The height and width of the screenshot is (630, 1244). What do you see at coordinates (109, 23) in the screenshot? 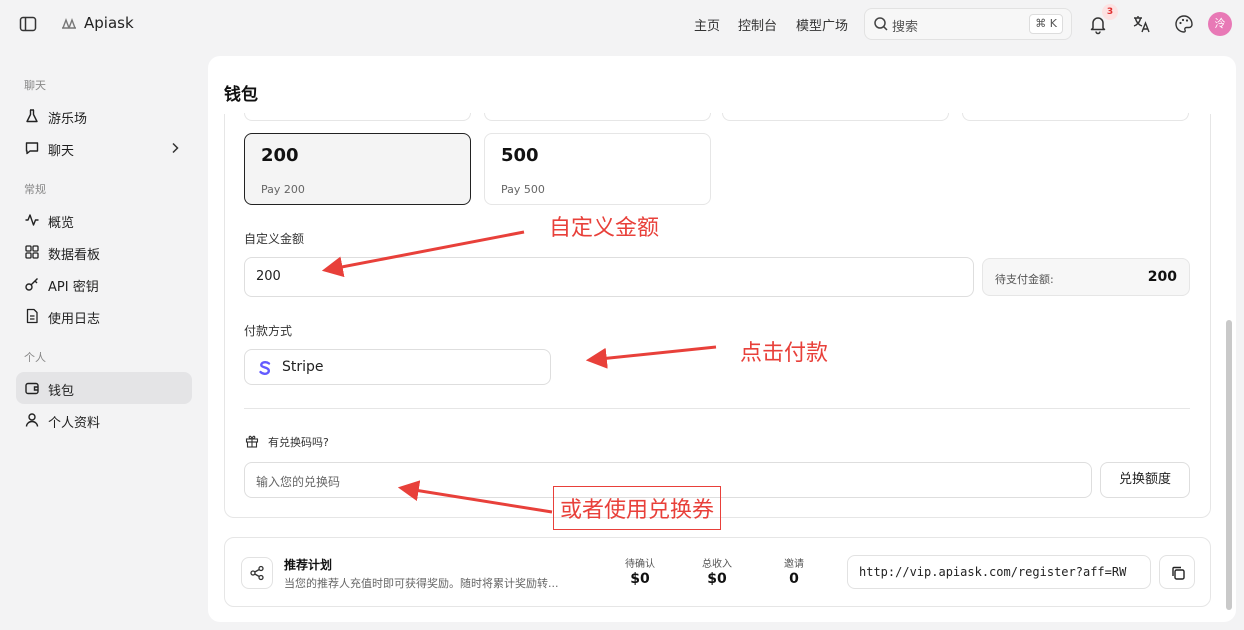
I see `brand-name: Apiask` at bounding box center [109, 23].